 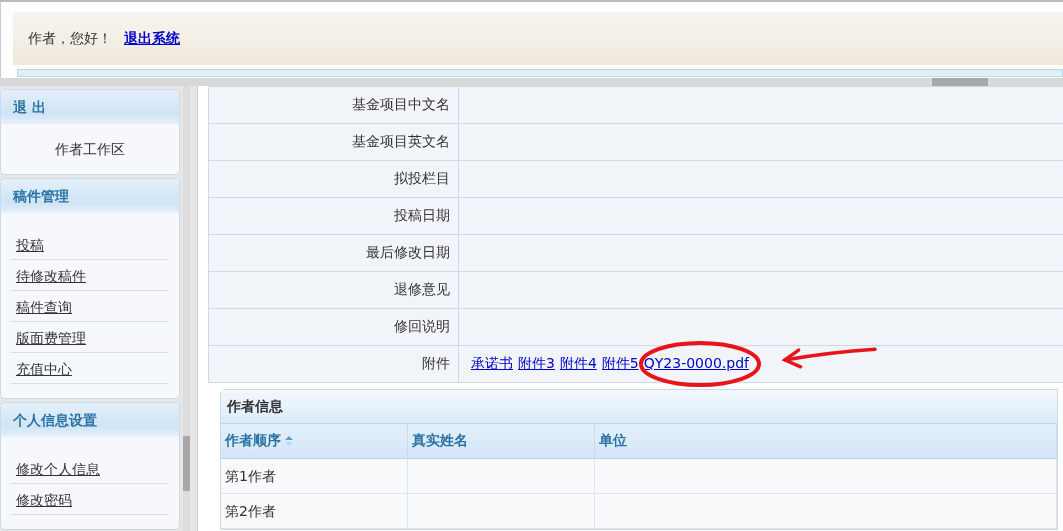 What do you see at coordinates (333, 290) in the screenshot?
I see `field-label: 退修意见` at bounding box center [333, 290].